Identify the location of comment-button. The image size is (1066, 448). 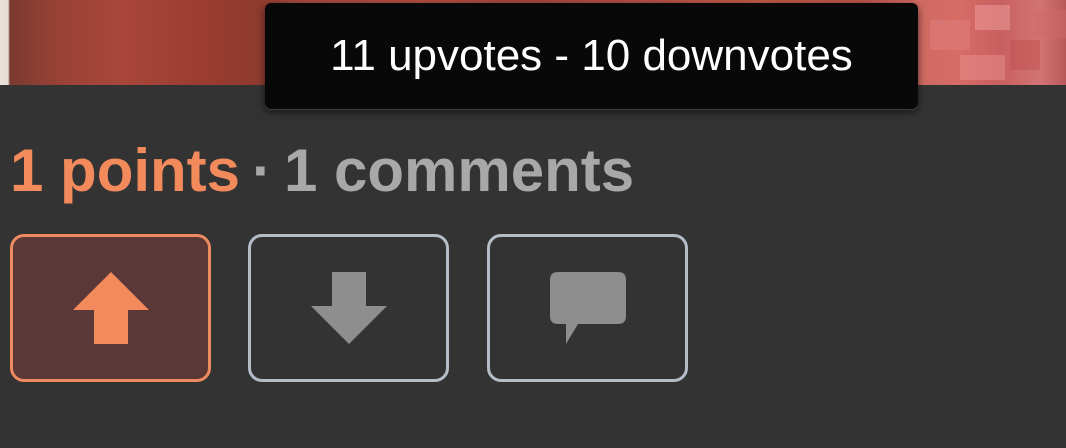
(587, 308).